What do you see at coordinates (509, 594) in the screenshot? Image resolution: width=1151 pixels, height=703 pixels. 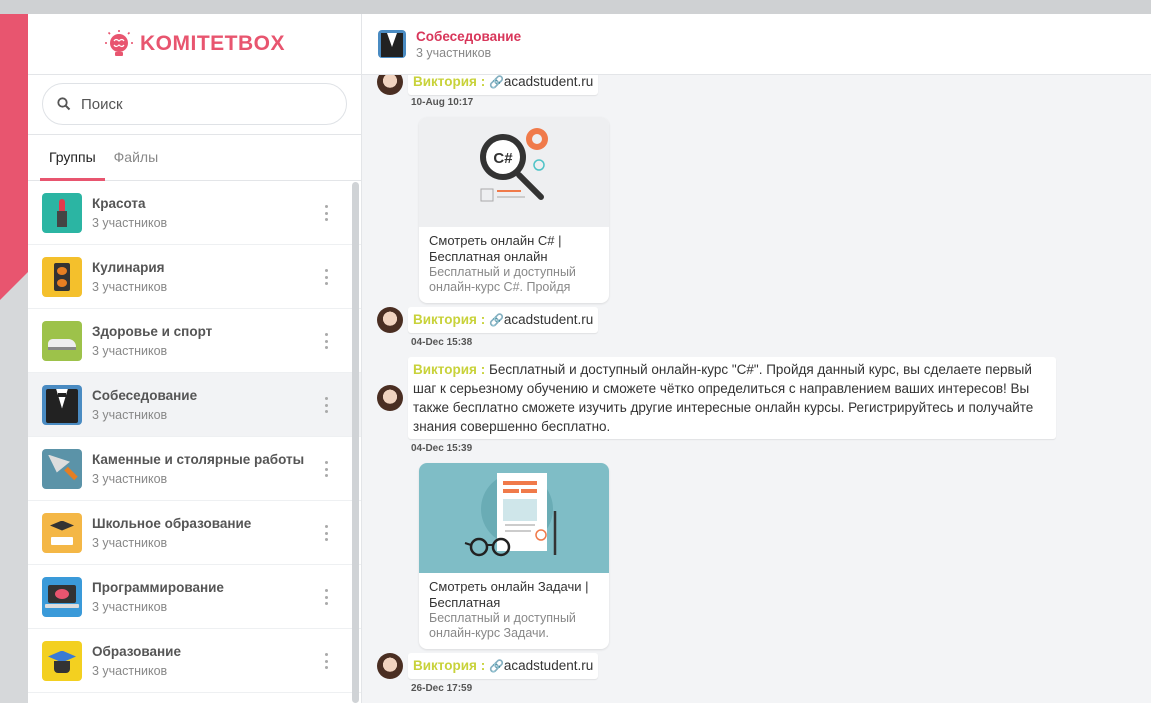 I see `preview-title: Смотреть онлайн Задачи | Бесплатная` at bounding box center [509, 594].